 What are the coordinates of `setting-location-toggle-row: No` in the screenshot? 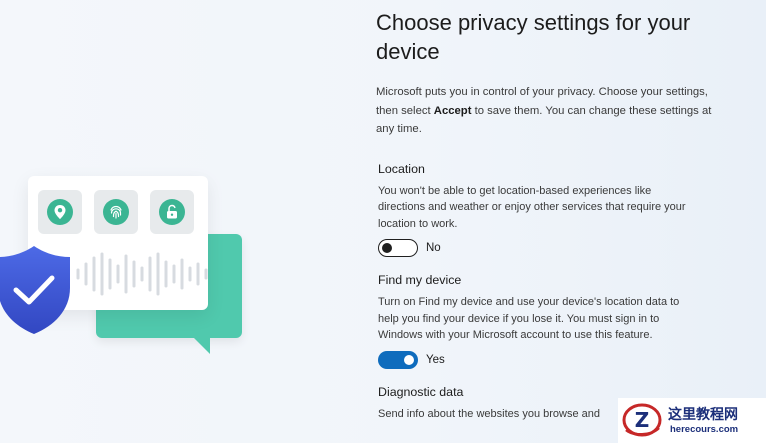 It's located at (552, 248).